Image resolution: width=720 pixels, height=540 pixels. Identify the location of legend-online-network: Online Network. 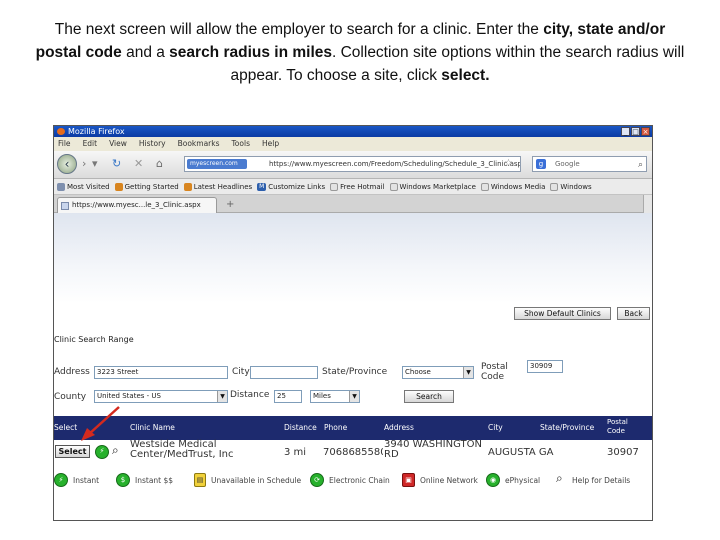
(449, 480).